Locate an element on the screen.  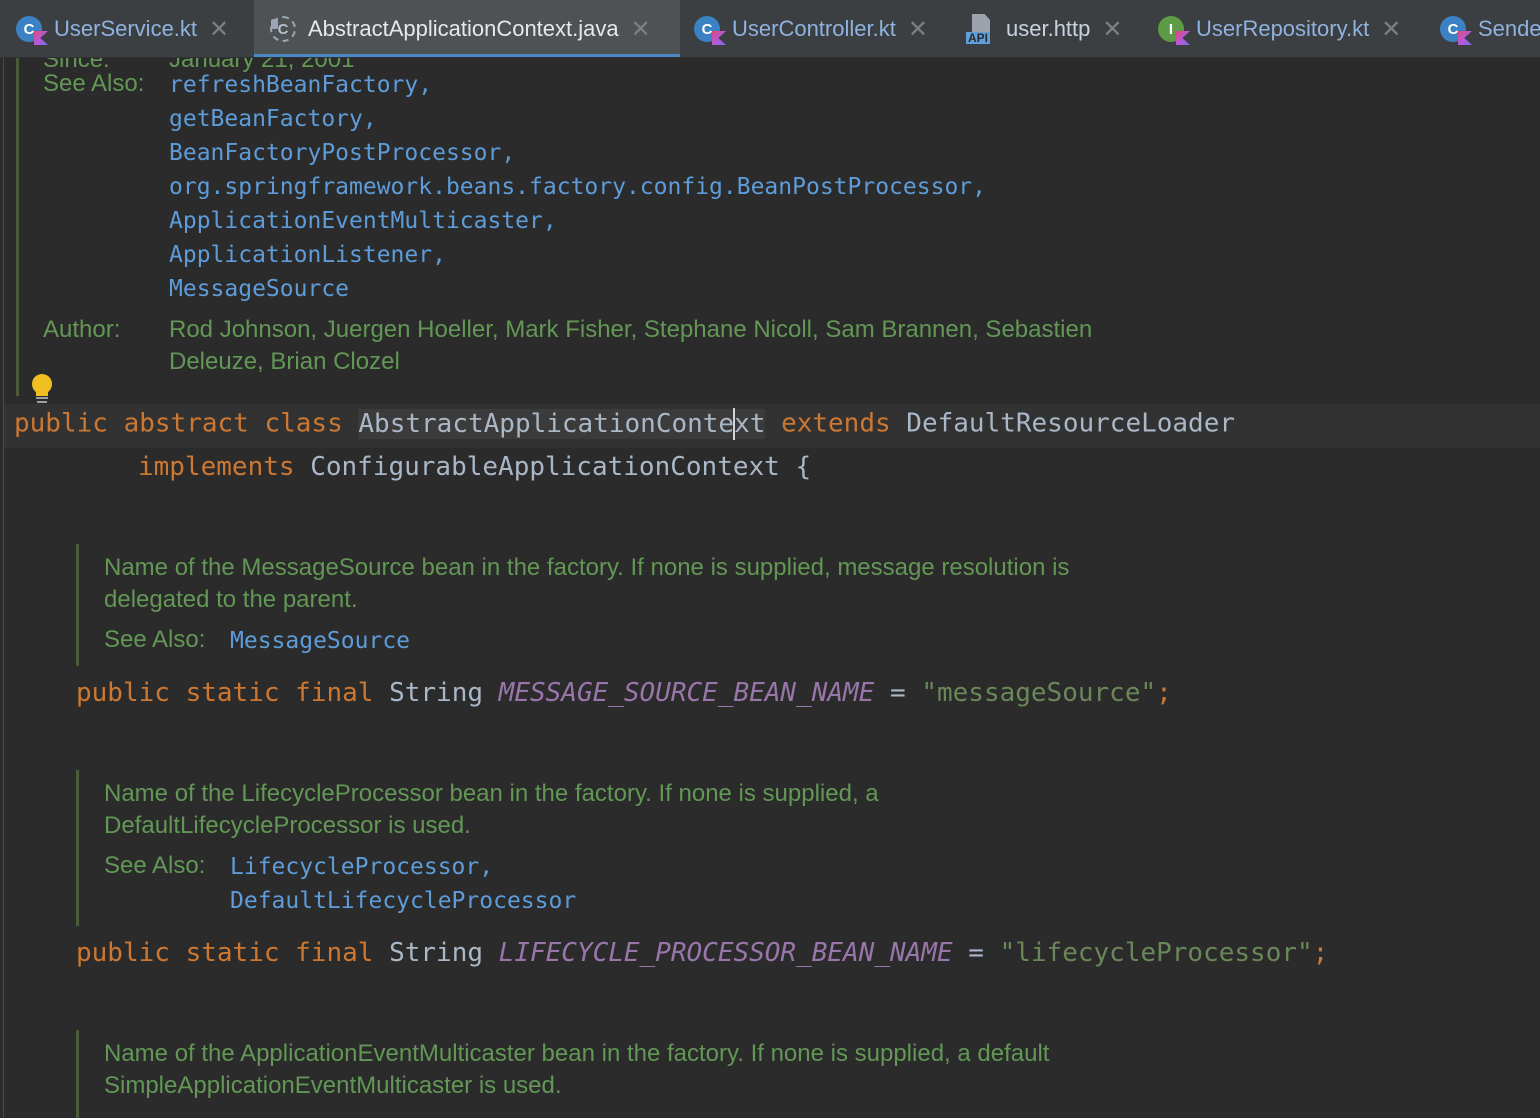
keyword: abstract is located at coordinates (186, 423).